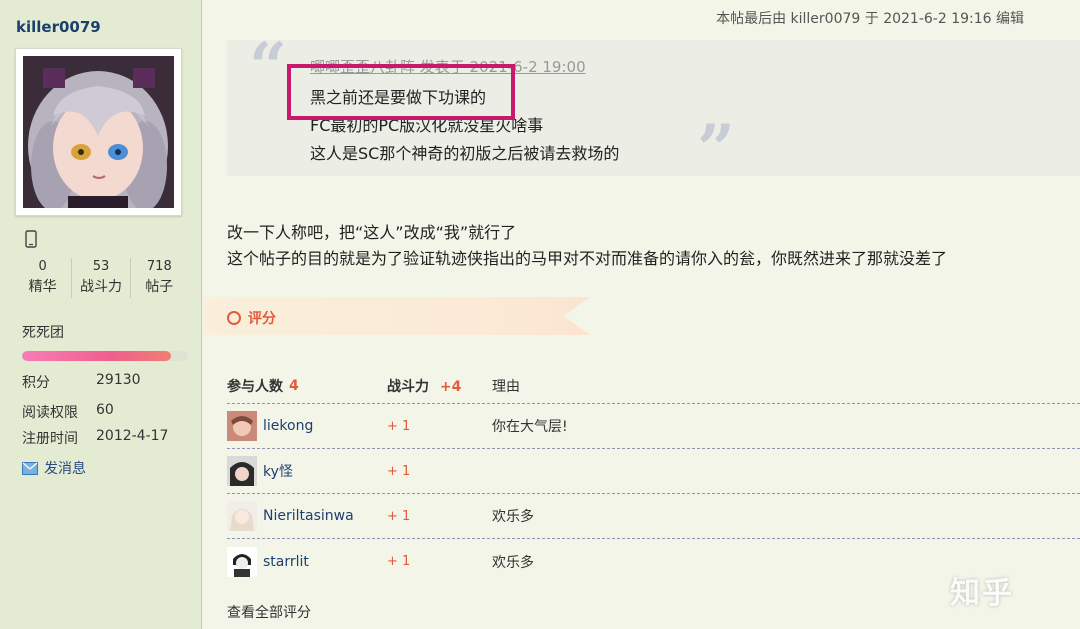 This screenshot has width=1080, height=629. I want to click on info-value: 29130, so click(118, 380).